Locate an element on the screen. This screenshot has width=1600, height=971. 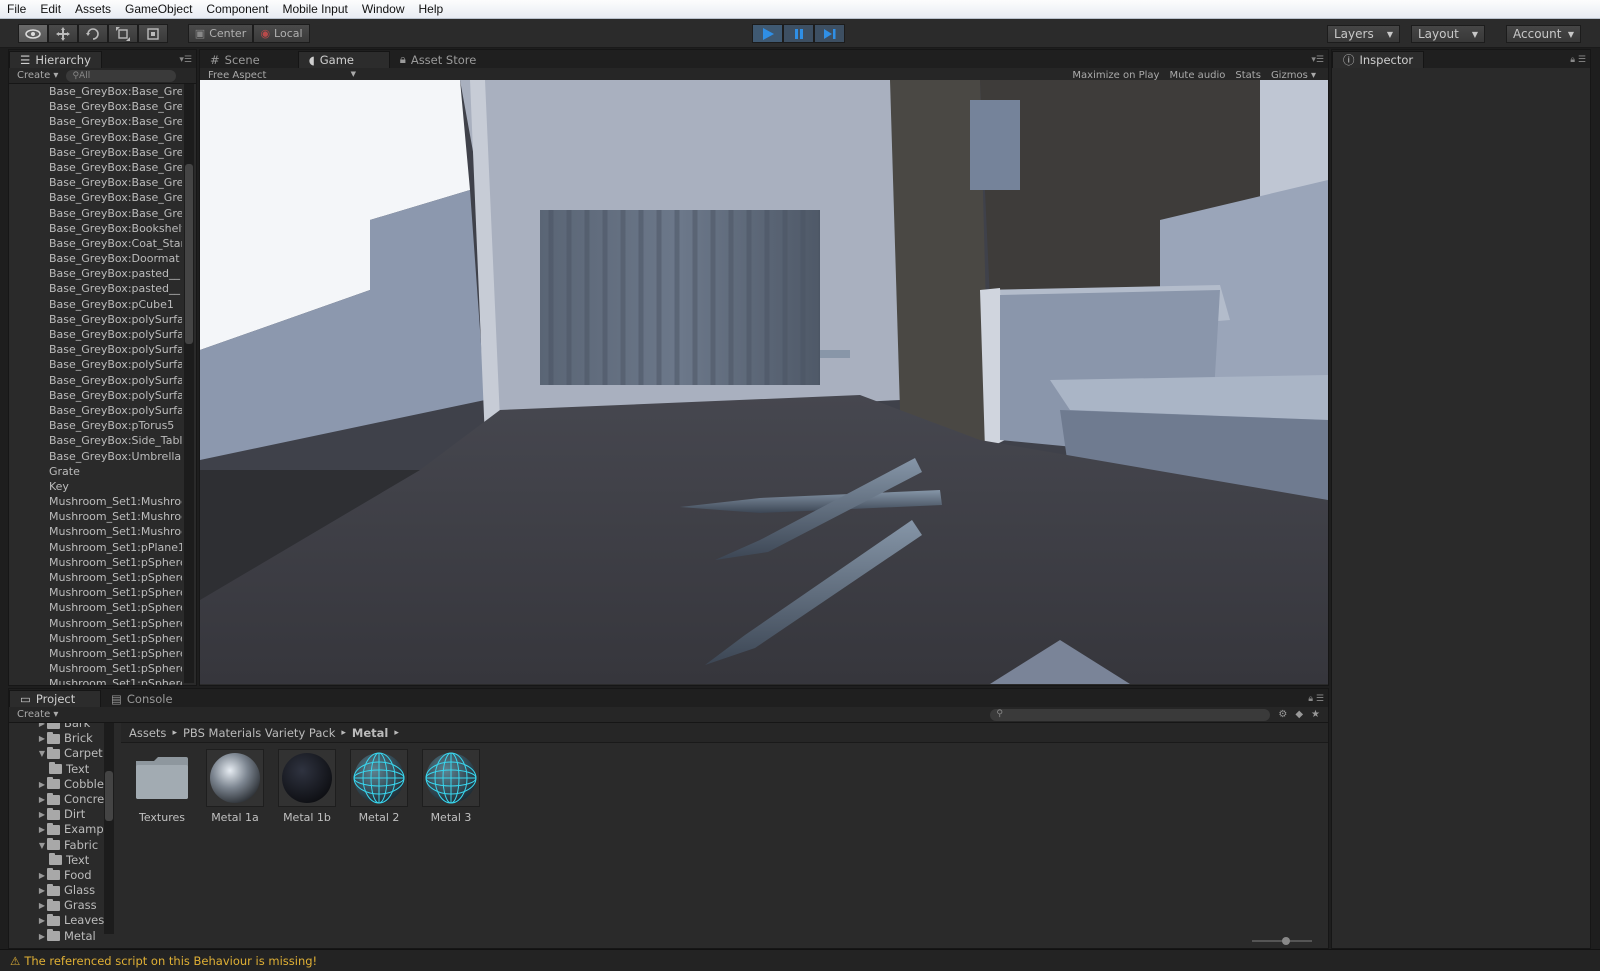
tab-project: ▭ Project is located at coordinates (55, 698).